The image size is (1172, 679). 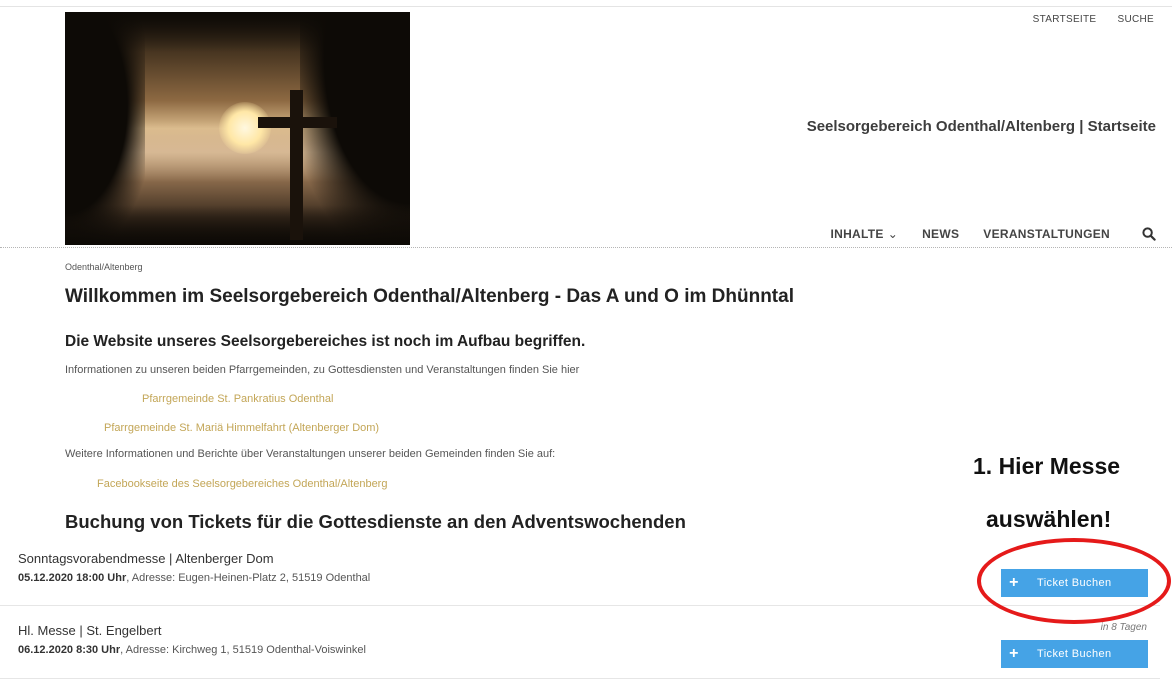 What do you see at coordinates (1149, 234) in the screenshot?
I see `search-icon` at bounding box center [1149, 234].